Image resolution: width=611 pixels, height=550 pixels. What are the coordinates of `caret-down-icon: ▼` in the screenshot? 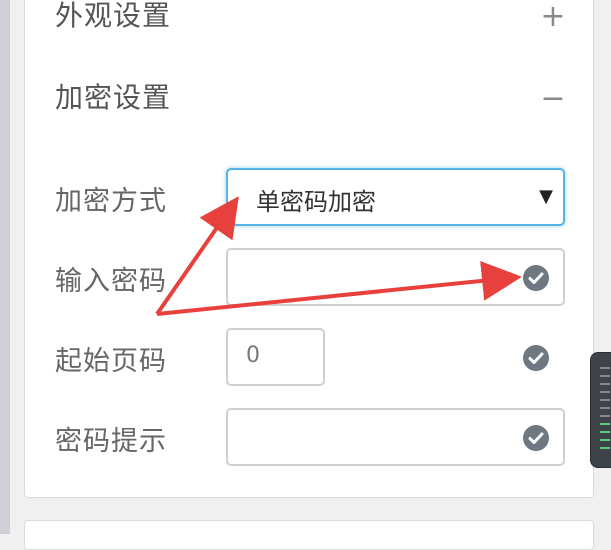 It's located at (546, 196).